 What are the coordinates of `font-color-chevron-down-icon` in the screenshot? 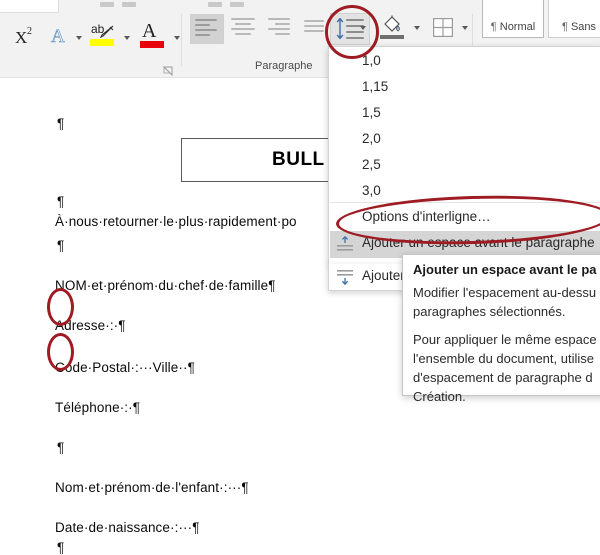 It's located at (177, 38).